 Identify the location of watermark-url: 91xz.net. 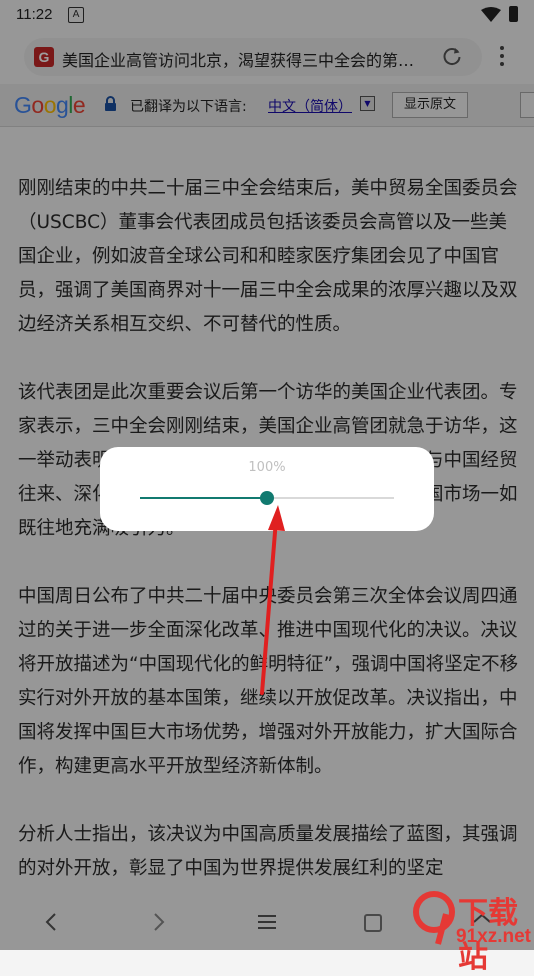
(493, 936).